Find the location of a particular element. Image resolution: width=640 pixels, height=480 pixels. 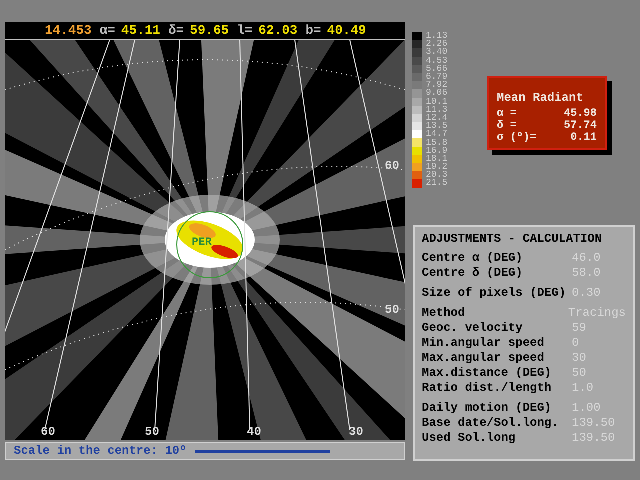

coordinate-label: δ= is located at coordinates (176, 30).